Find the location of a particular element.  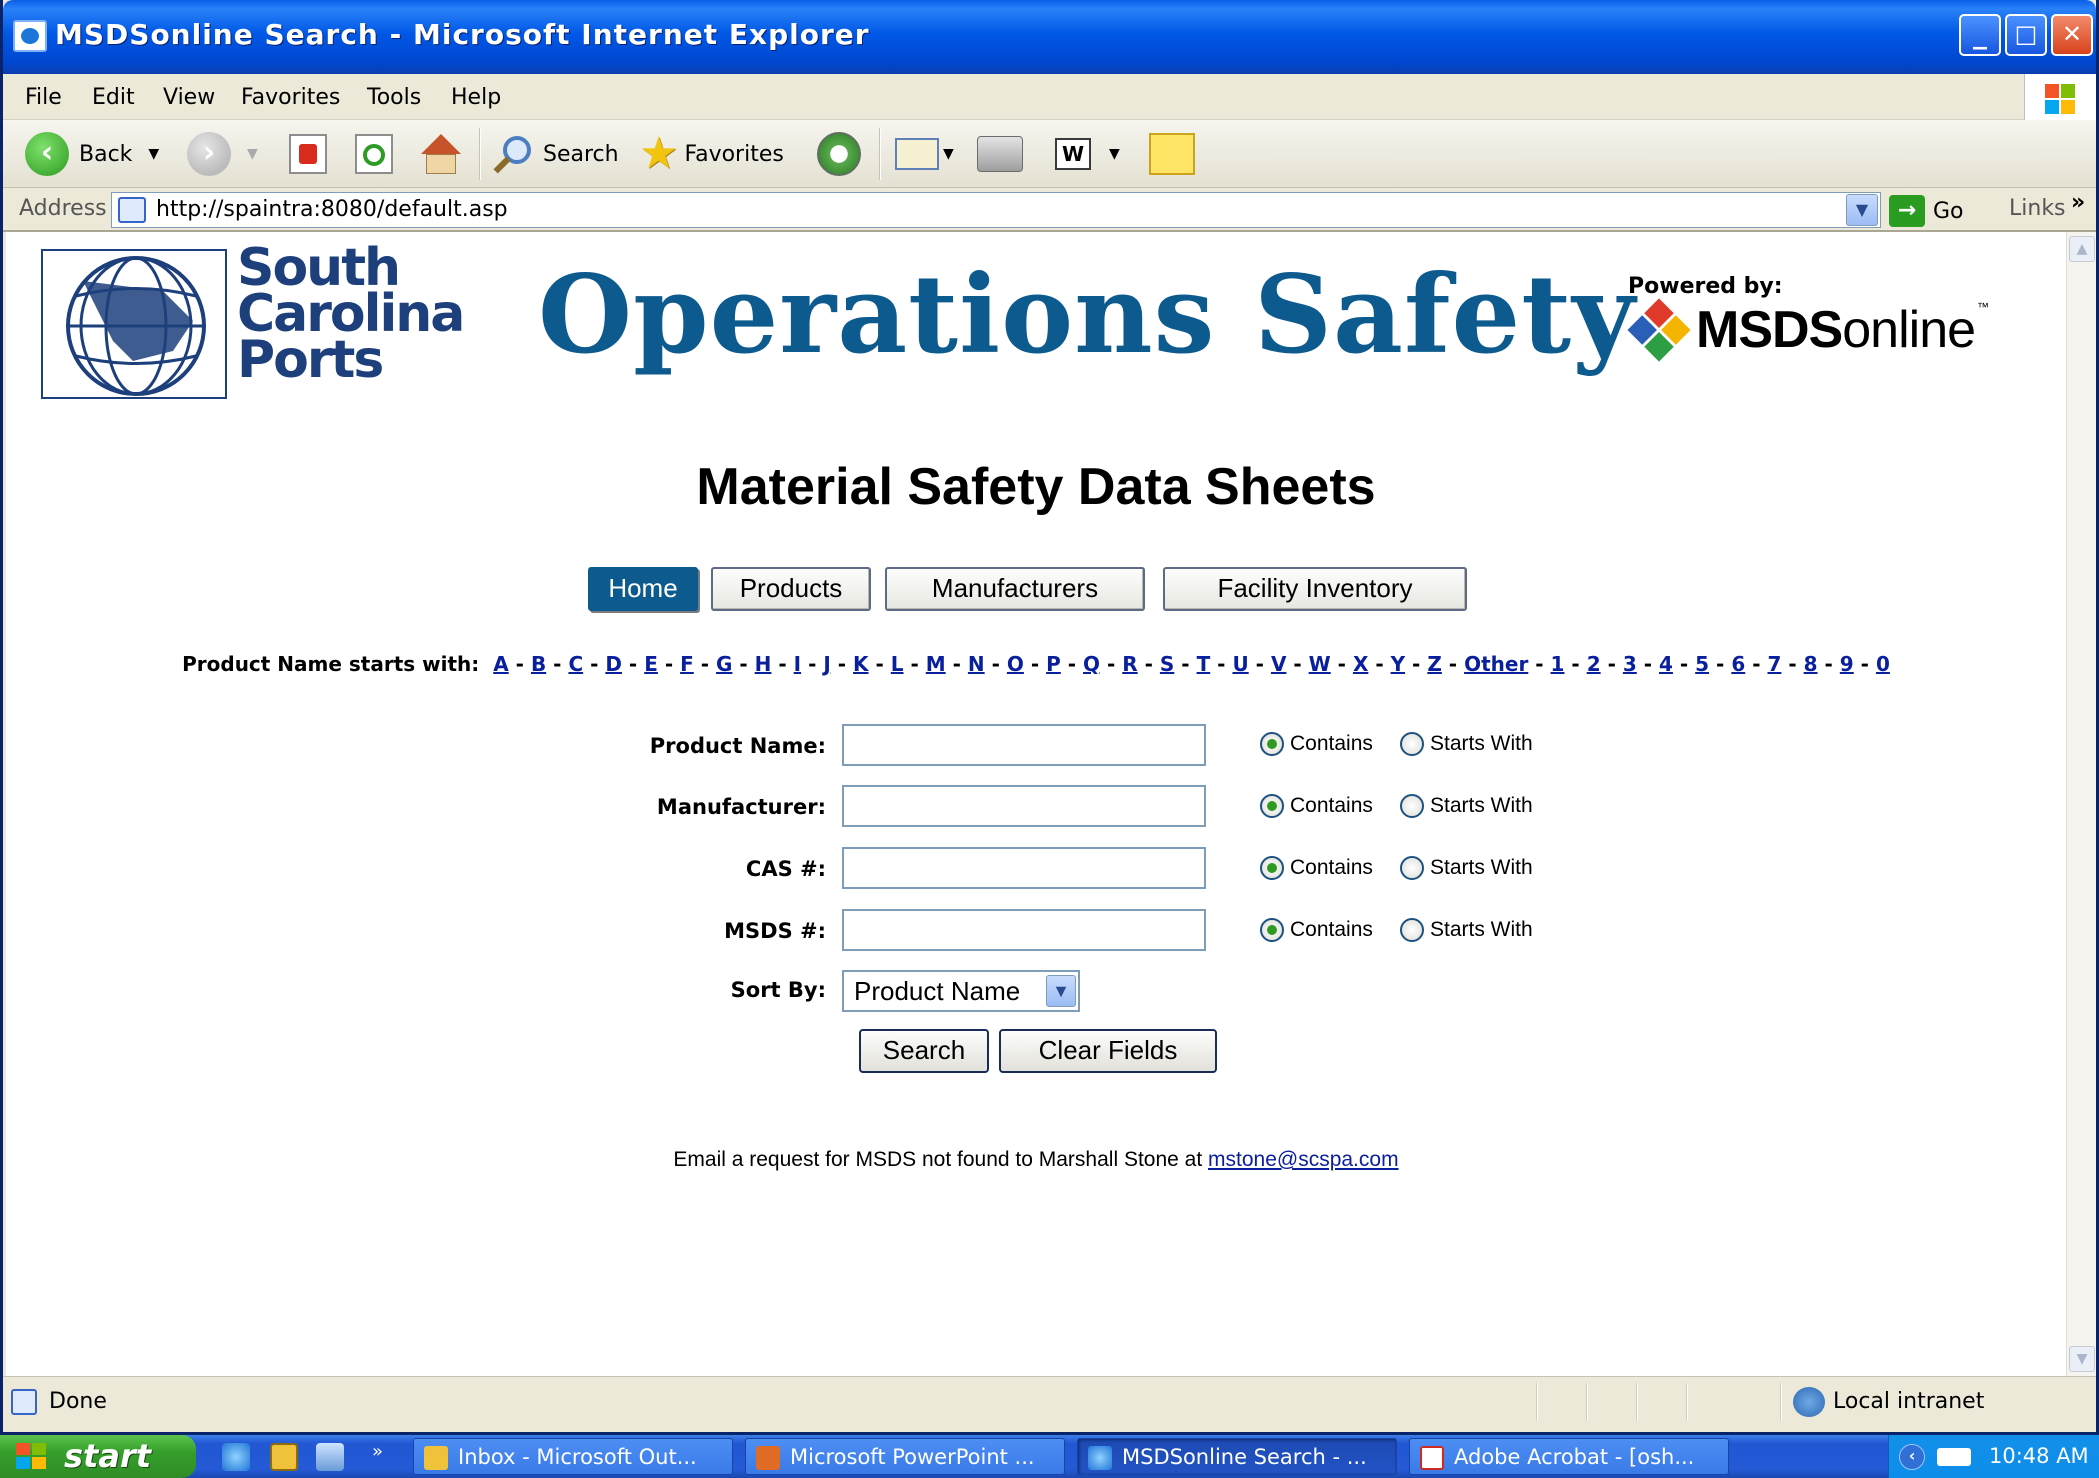

address-input: http://spaintra:8080/default.asp ▼ is located at coordinates (996, 210).